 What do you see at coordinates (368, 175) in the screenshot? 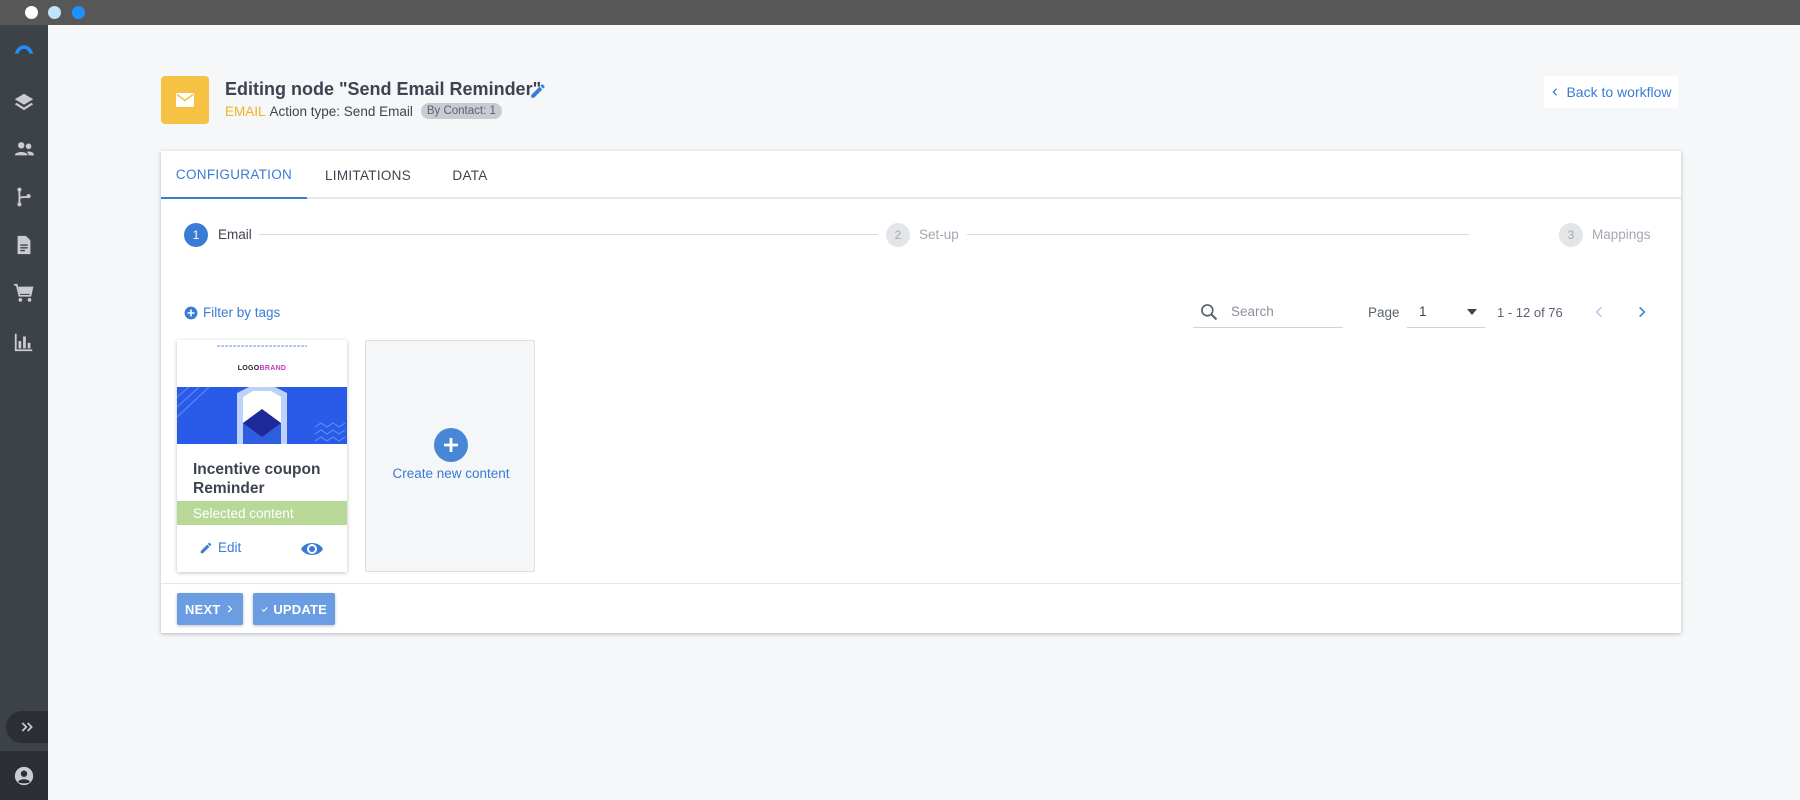
I see `tab-limitations: LIMITATIONS` at bounding box center [368, 175].